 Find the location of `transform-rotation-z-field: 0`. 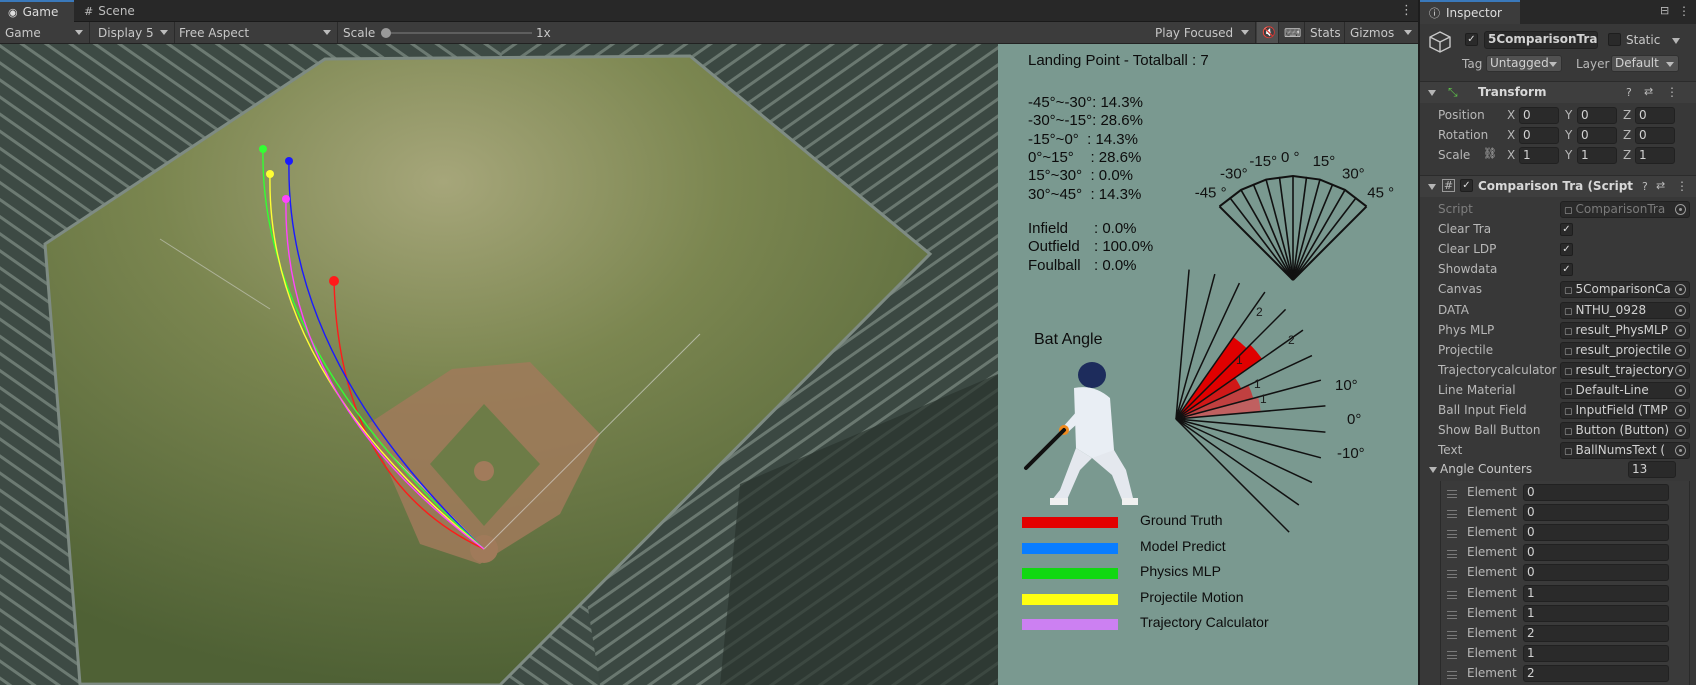

transform-rotation-z-field: 0 is located at coordinates (1655, 135).